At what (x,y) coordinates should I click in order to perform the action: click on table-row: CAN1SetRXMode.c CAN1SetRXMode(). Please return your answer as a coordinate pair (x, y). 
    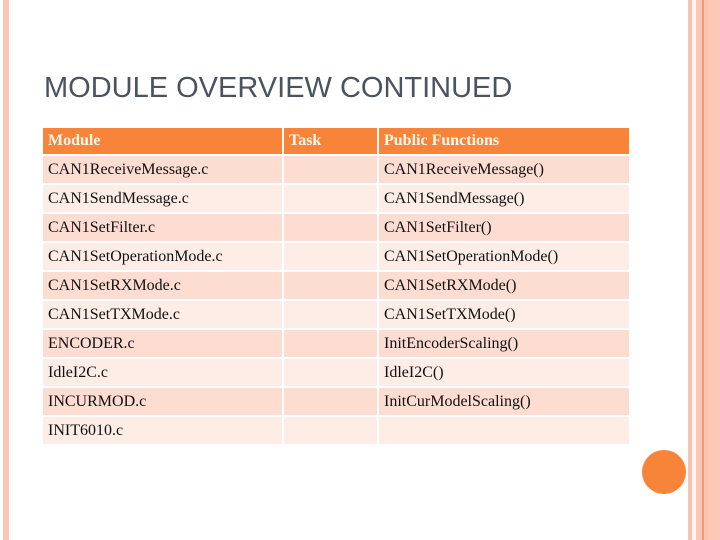
    Looking at the image, I should click on (336, 285).